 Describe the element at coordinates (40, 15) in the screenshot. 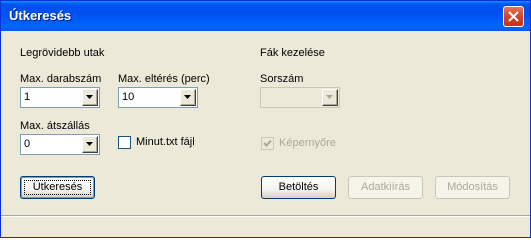

I see `window-title: Útkeresés` at that location.